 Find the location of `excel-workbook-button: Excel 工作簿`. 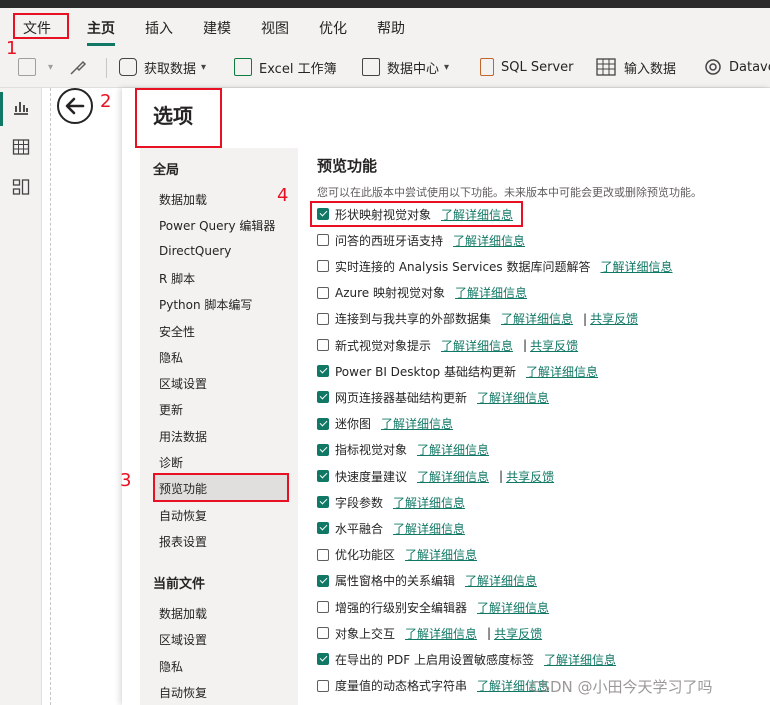

excel-workbook-button: Excel 工作簿 is located at coordinates (285, 67).